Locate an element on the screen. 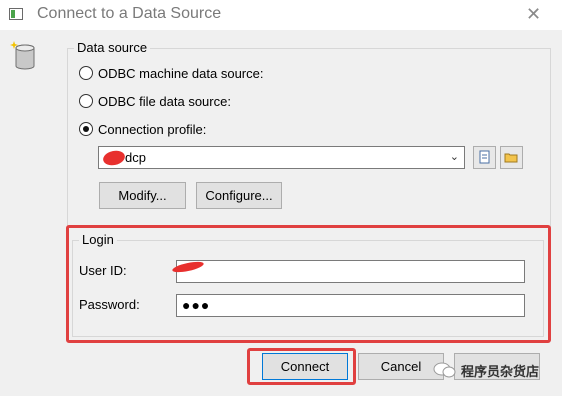  radio-button-selected is located at coordinates (86, 129).